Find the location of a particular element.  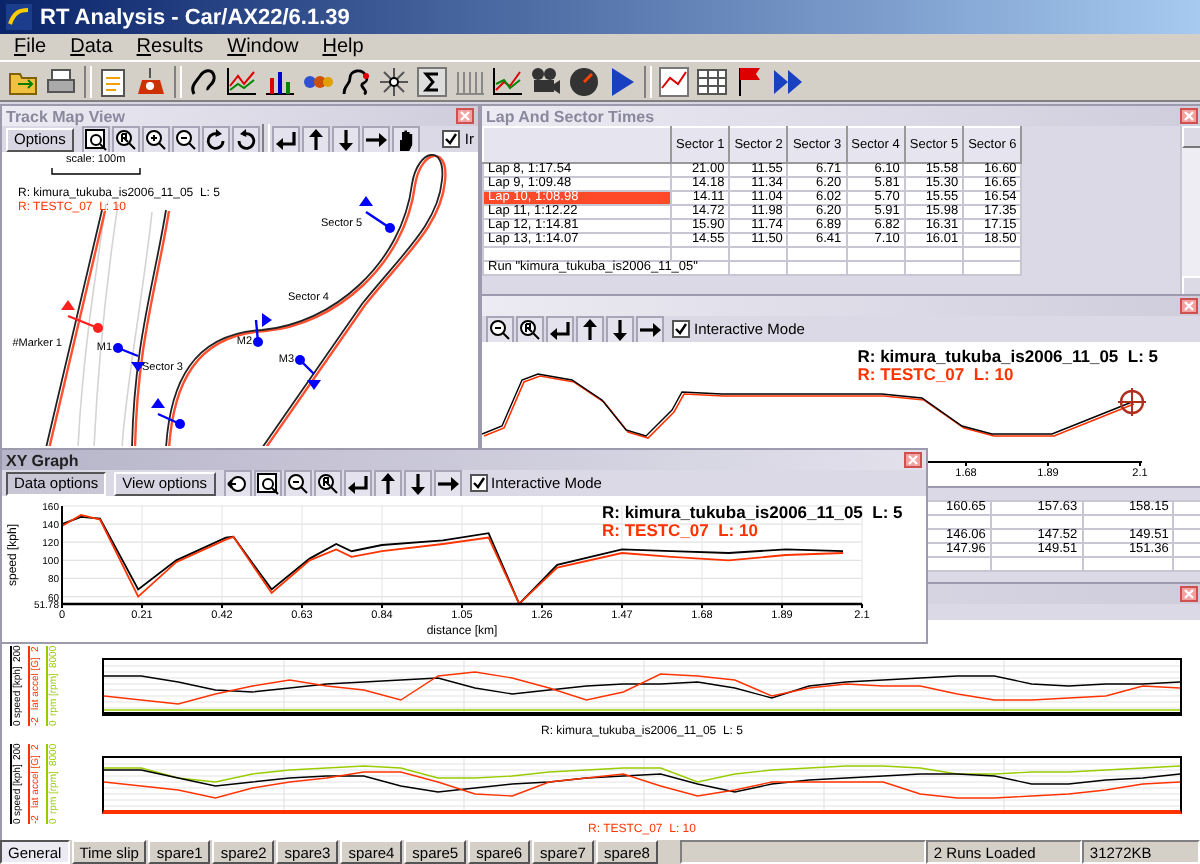

window-title: Track Map View is located at coordinates (65, 116).